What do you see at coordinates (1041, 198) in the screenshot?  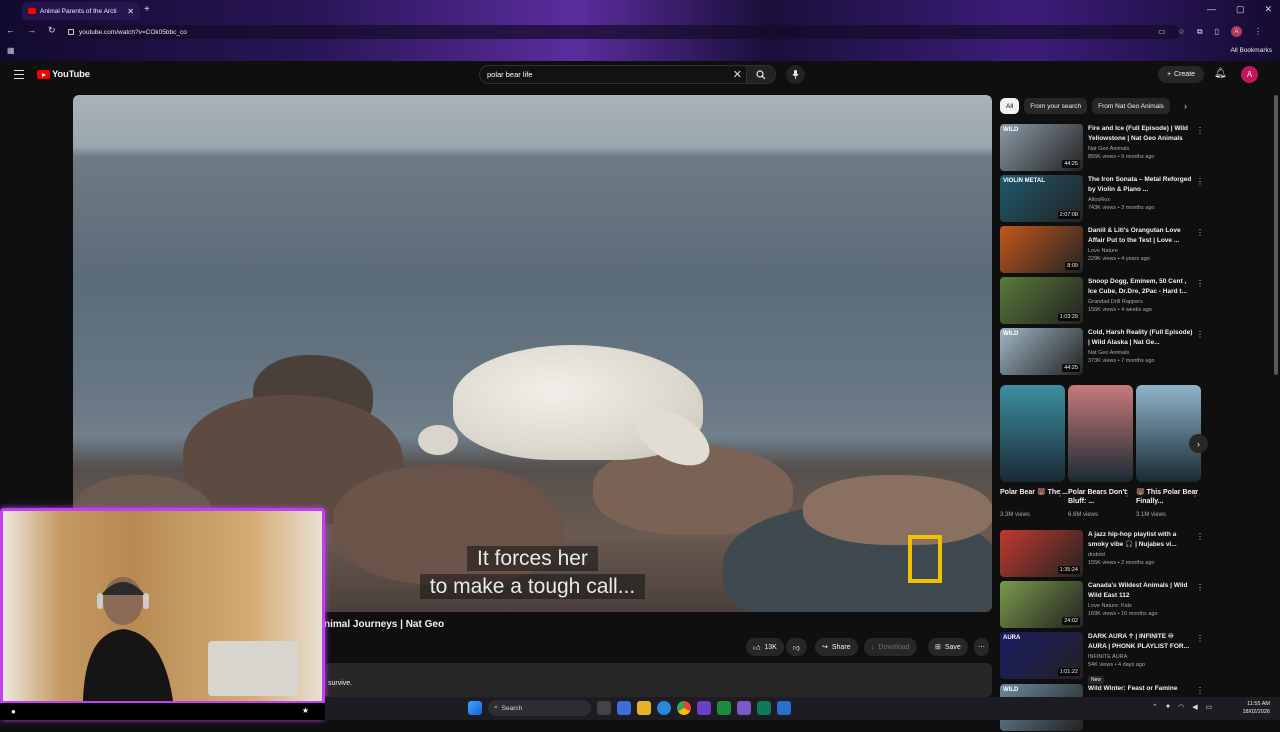 I see `video-thumbnail: VIOLIN METAL 2:07:08` at bounding box center [1041, 198].